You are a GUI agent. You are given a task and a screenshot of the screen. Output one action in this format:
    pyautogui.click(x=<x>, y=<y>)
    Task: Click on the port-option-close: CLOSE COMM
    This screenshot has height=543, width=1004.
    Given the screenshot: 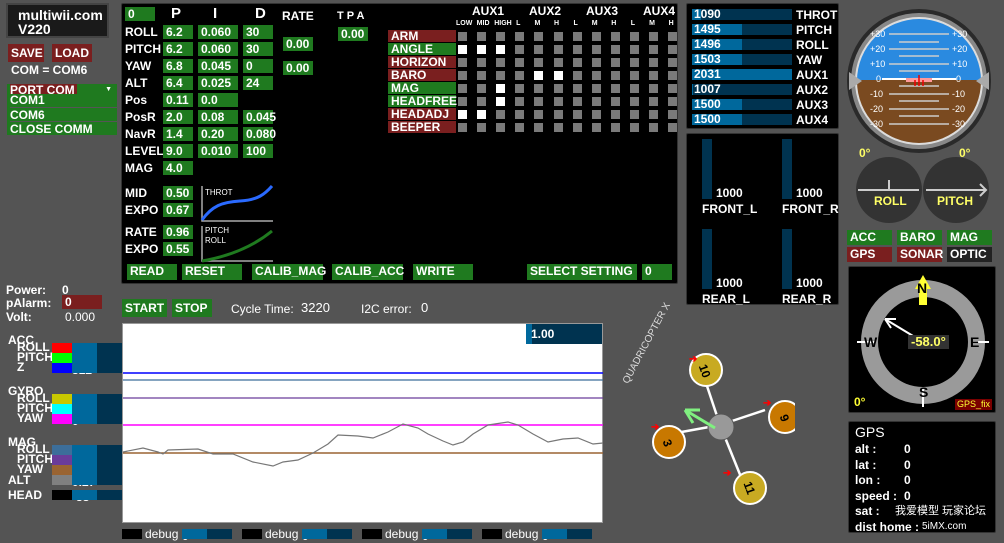 What is the action you would take?
    pyautogui.click(x=63, y=128)
    